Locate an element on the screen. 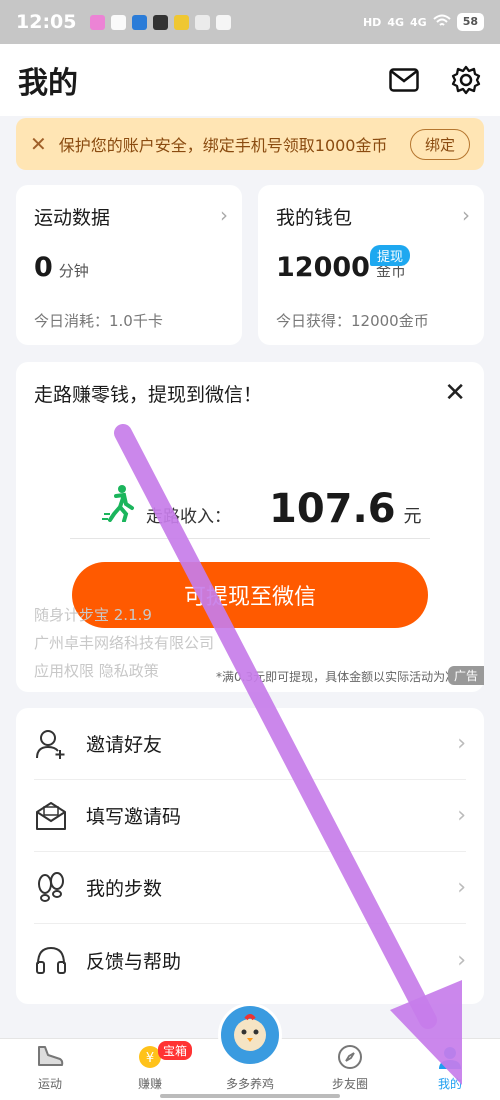 This screenshot has width=500, height=1100. wallet-card: 我的钱包 › 提现 12000 金币 今日获得：12000金币 is located at coordinates (371, 265).